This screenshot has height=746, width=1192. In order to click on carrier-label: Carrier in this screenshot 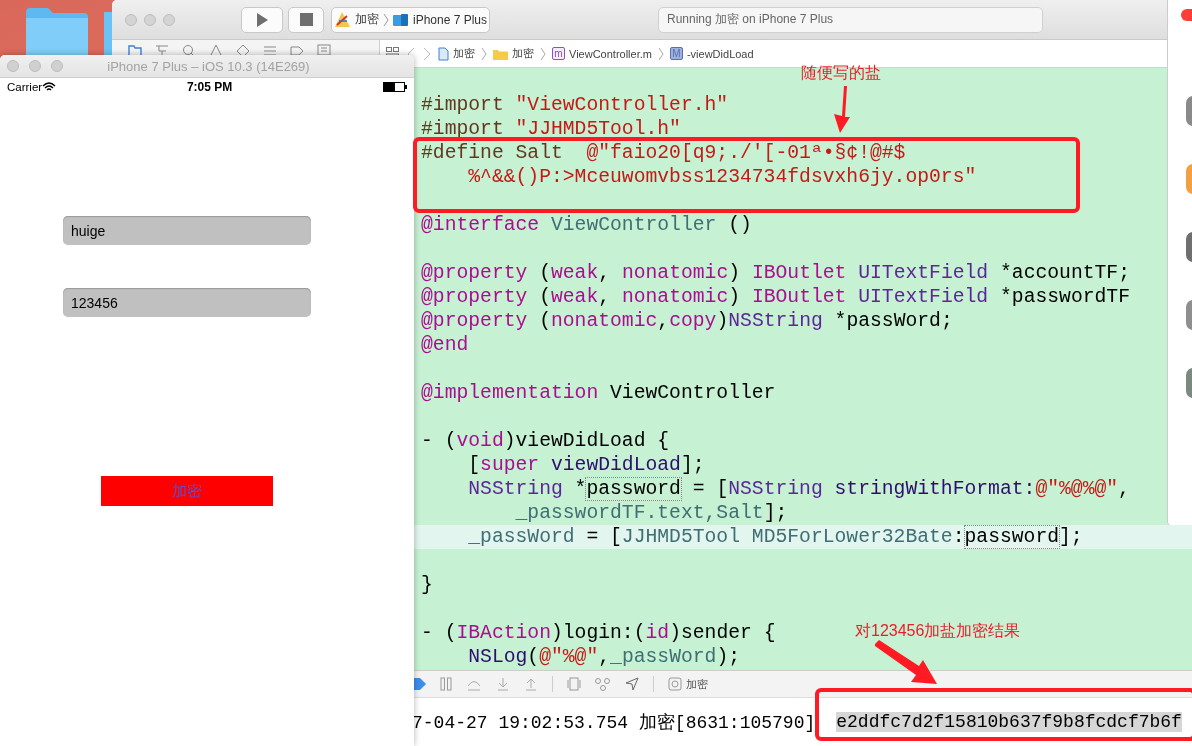, I will do `click(25, 87)`.